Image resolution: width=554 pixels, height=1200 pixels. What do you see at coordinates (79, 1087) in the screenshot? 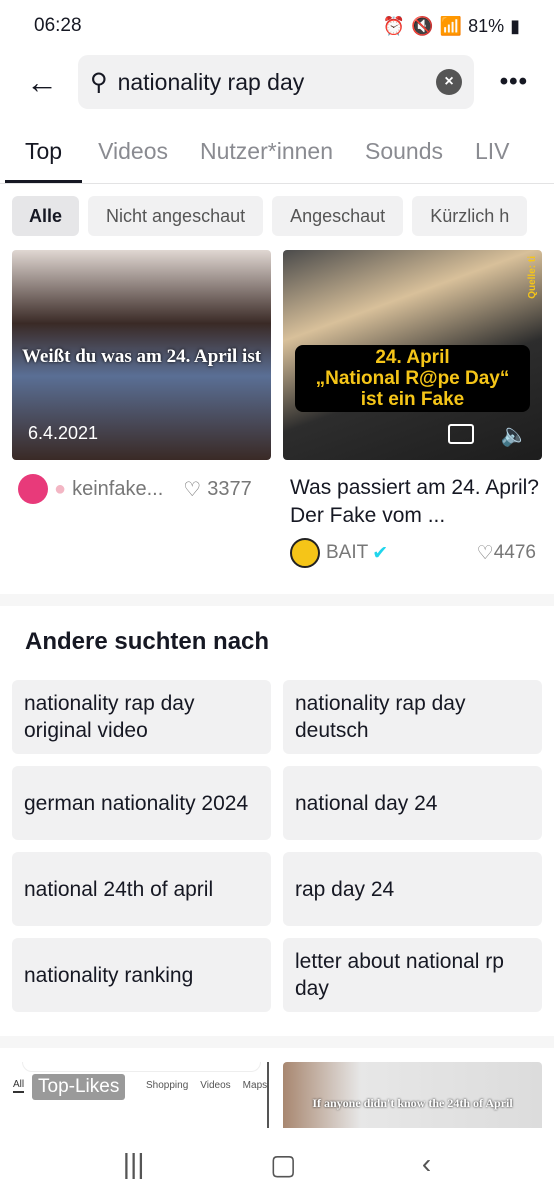
I see `top-likes-badge: Top-Likes` at bounding box center [79, 1087].